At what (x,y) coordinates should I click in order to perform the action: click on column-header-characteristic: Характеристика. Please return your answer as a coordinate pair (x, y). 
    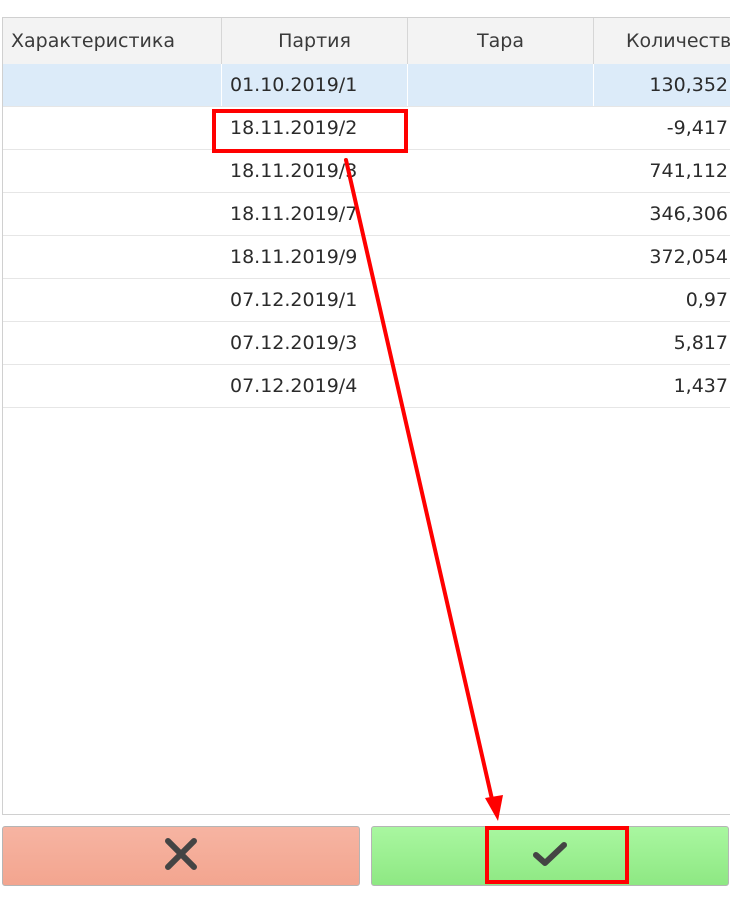
    Looking at the image, I should click on (112, 41).